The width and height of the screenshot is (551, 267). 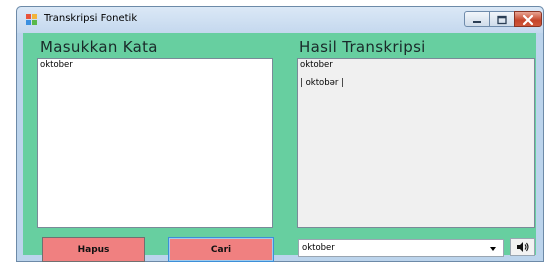 I want to click on hapus-button: Hapus, so click(x=93, y=249).